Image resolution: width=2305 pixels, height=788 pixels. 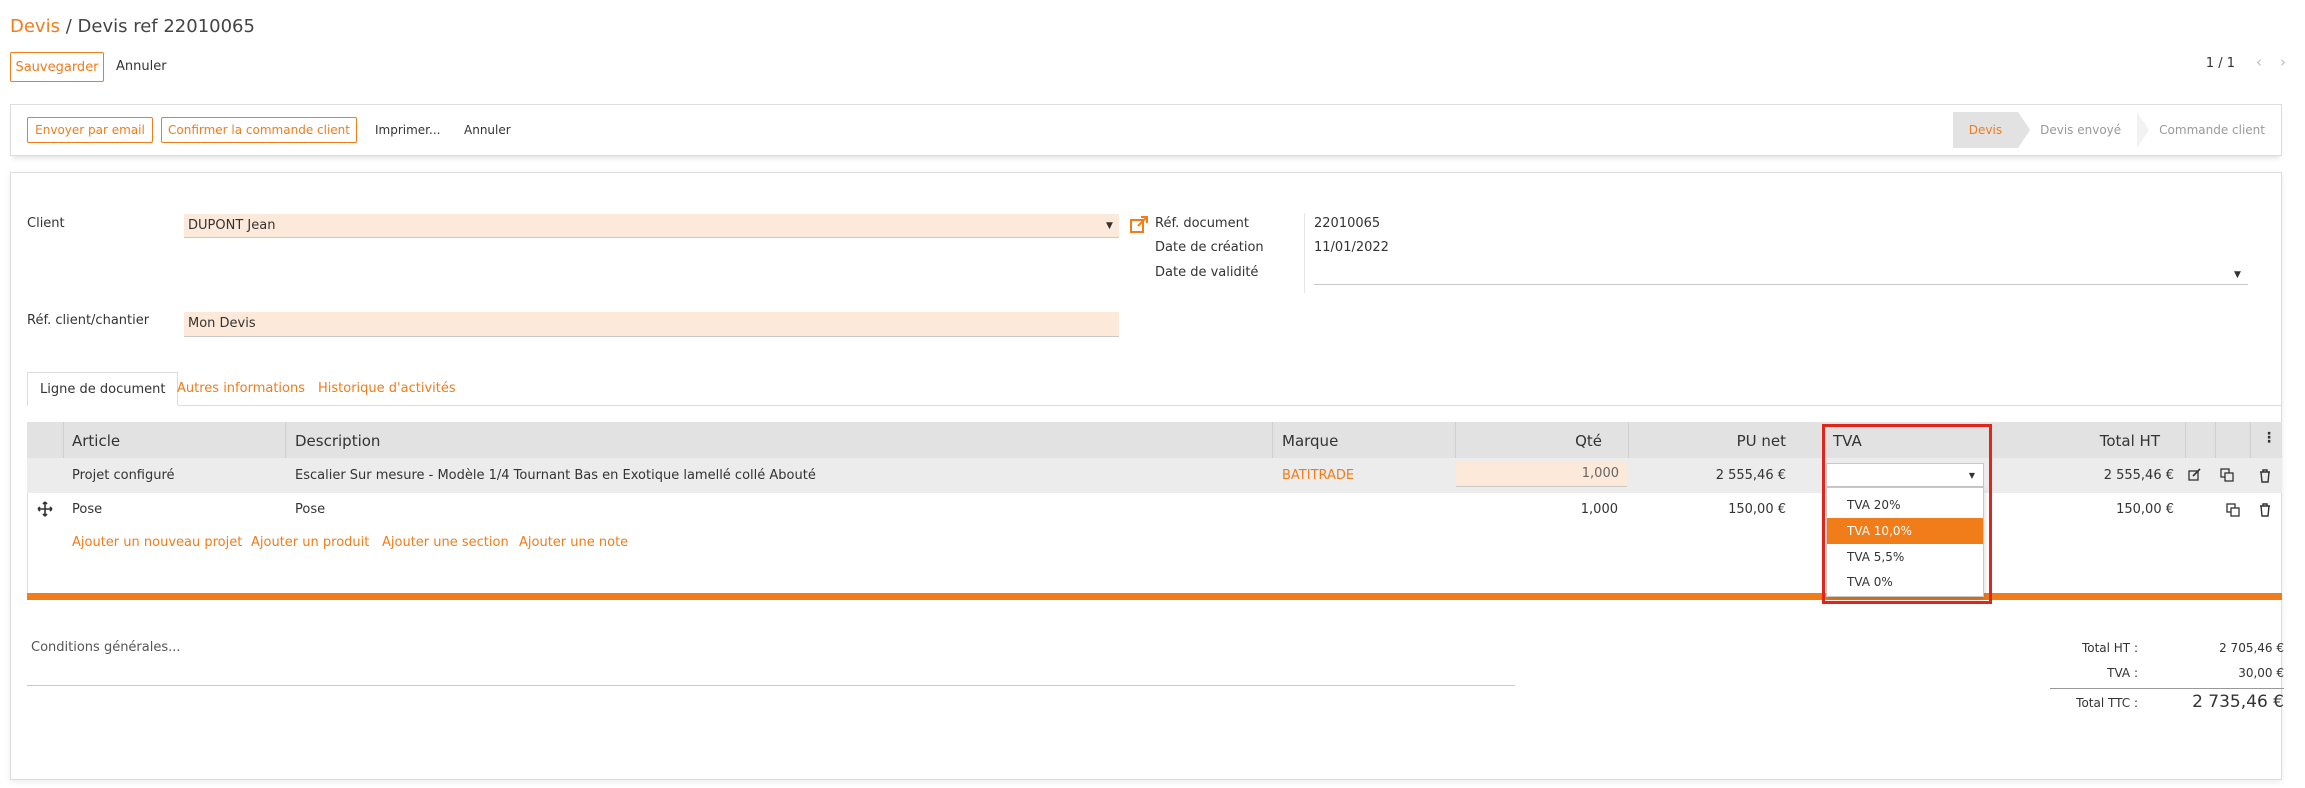 What do you see at coordinates (2080, 441) in the screenshot?
I see `col-total-ht: Total HT` at bounding box center [2080, 441].